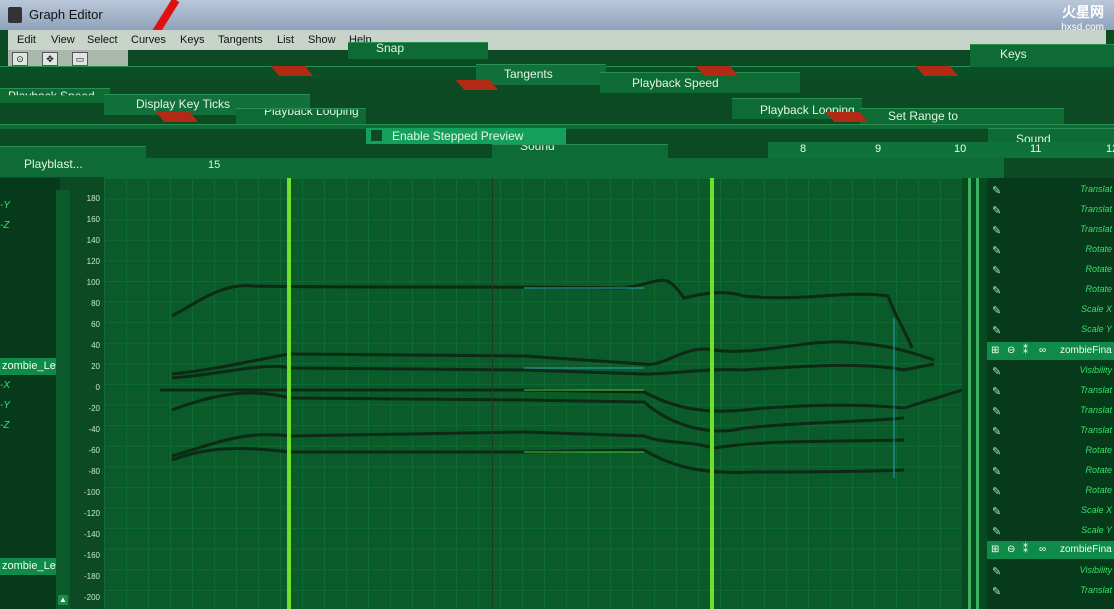 The width and height of the screenshot is (1114, 609). Describe the element at coordinates (941, 150) in the screenshot. I see `time-ruler-overlay: 8 9 10 11 12` at that location.